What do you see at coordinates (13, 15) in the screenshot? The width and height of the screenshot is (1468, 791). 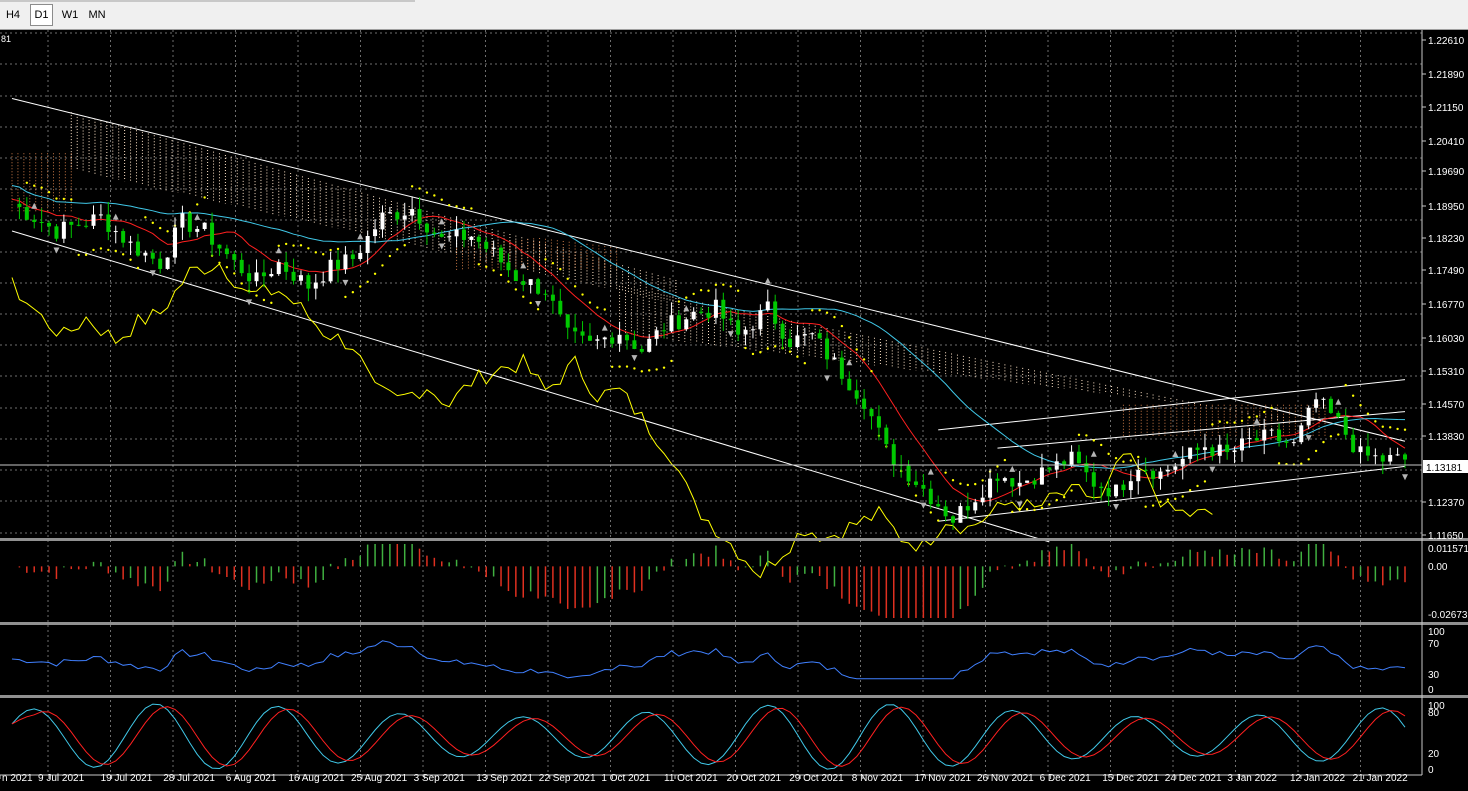 I see `timeframe-h4-button: H4` at bounding box center [13, 15].